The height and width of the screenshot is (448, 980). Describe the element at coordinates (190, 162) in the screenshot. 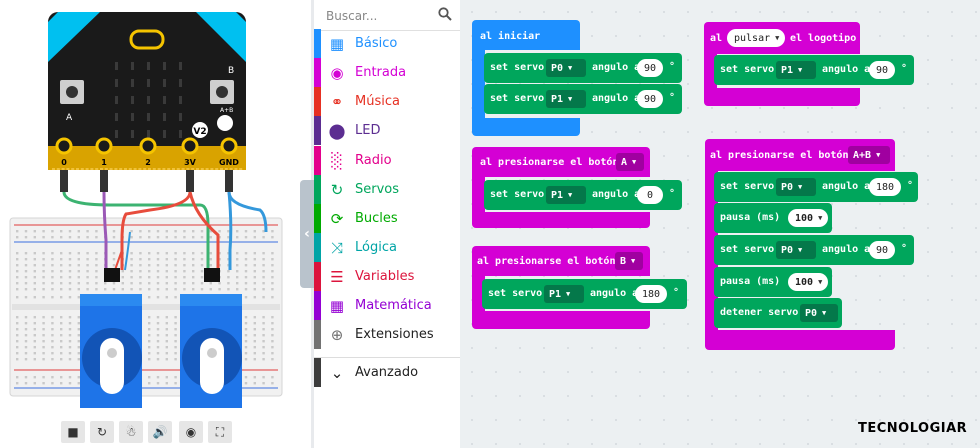

I see `svg-text: 3V` at that location.